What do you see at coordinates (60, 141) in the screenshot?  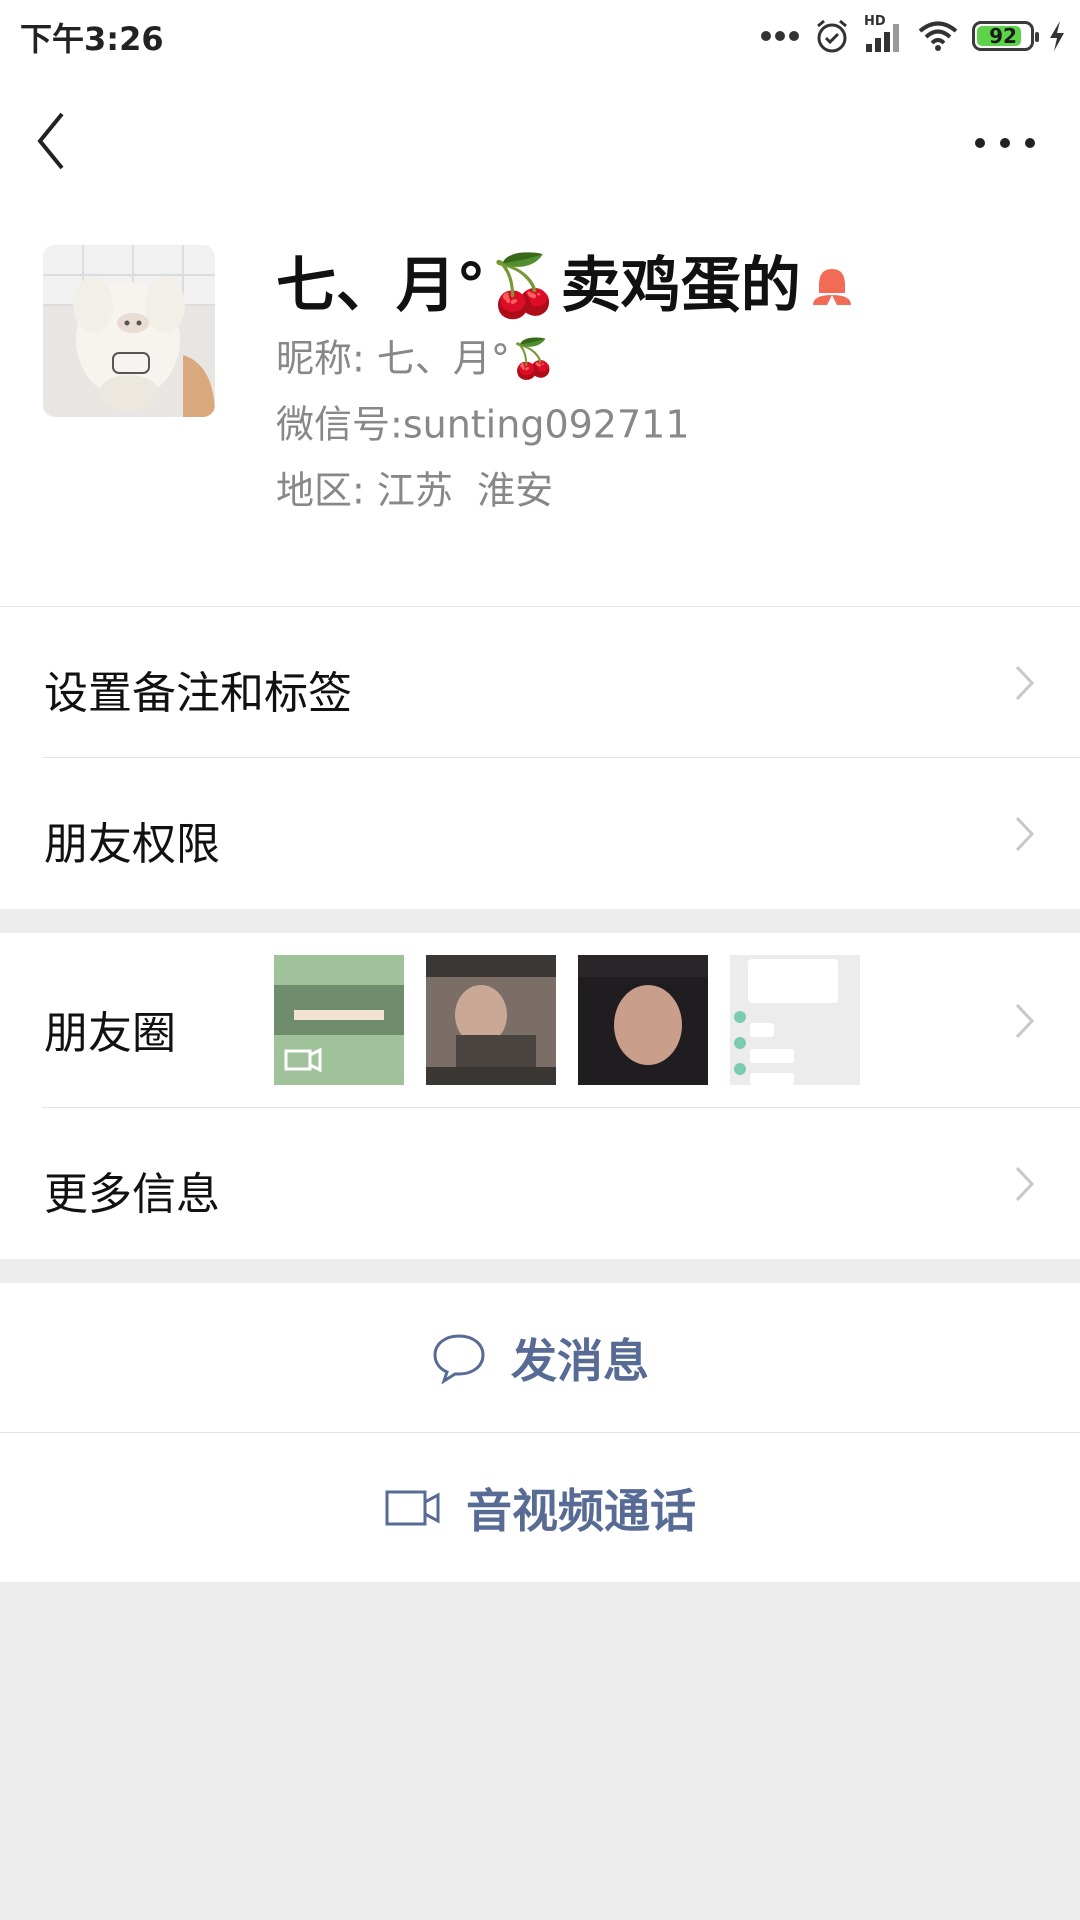 I see `back-icon` at bounding box center [60, 141].